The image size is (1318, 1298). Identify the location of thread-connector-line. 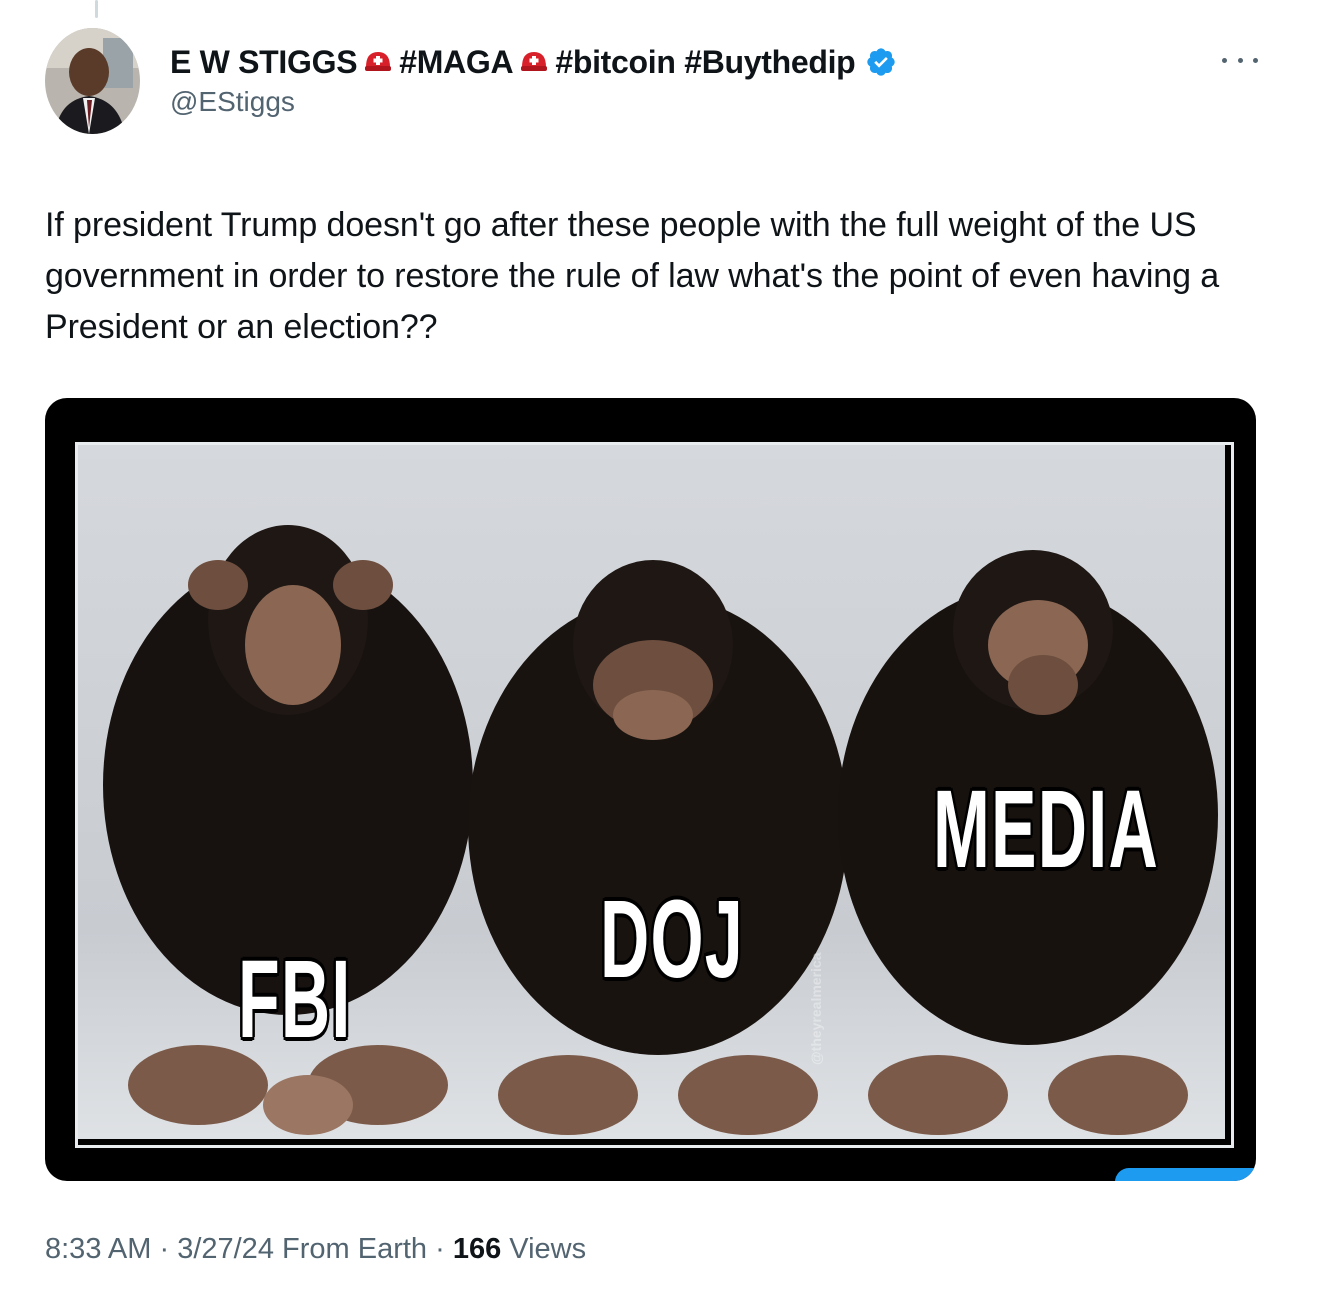
(96, 9).